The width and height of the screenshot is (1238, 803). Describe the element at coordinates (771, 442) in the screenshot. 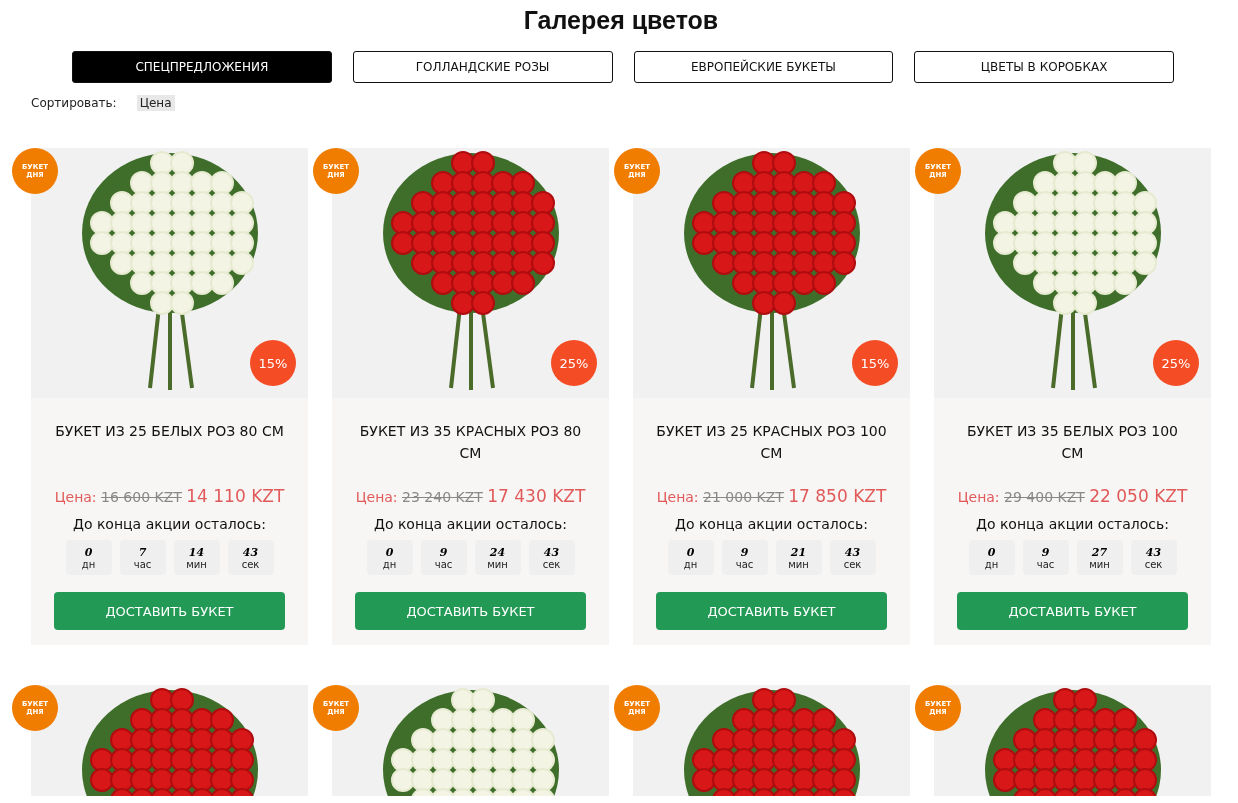

I see `product-name: БУКЕТ ИЗ 25 КРАСНЫХ РОЗ 100 СМ` at that location.